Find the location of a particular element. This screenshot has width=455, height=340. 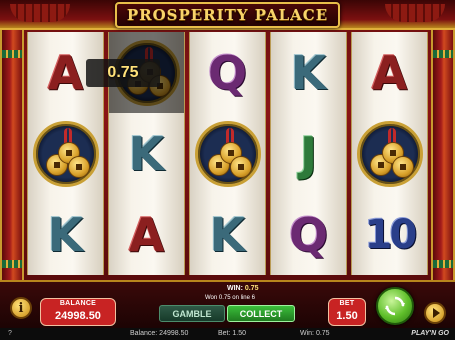

symbol-j: J is located at coordinates (308, 153).